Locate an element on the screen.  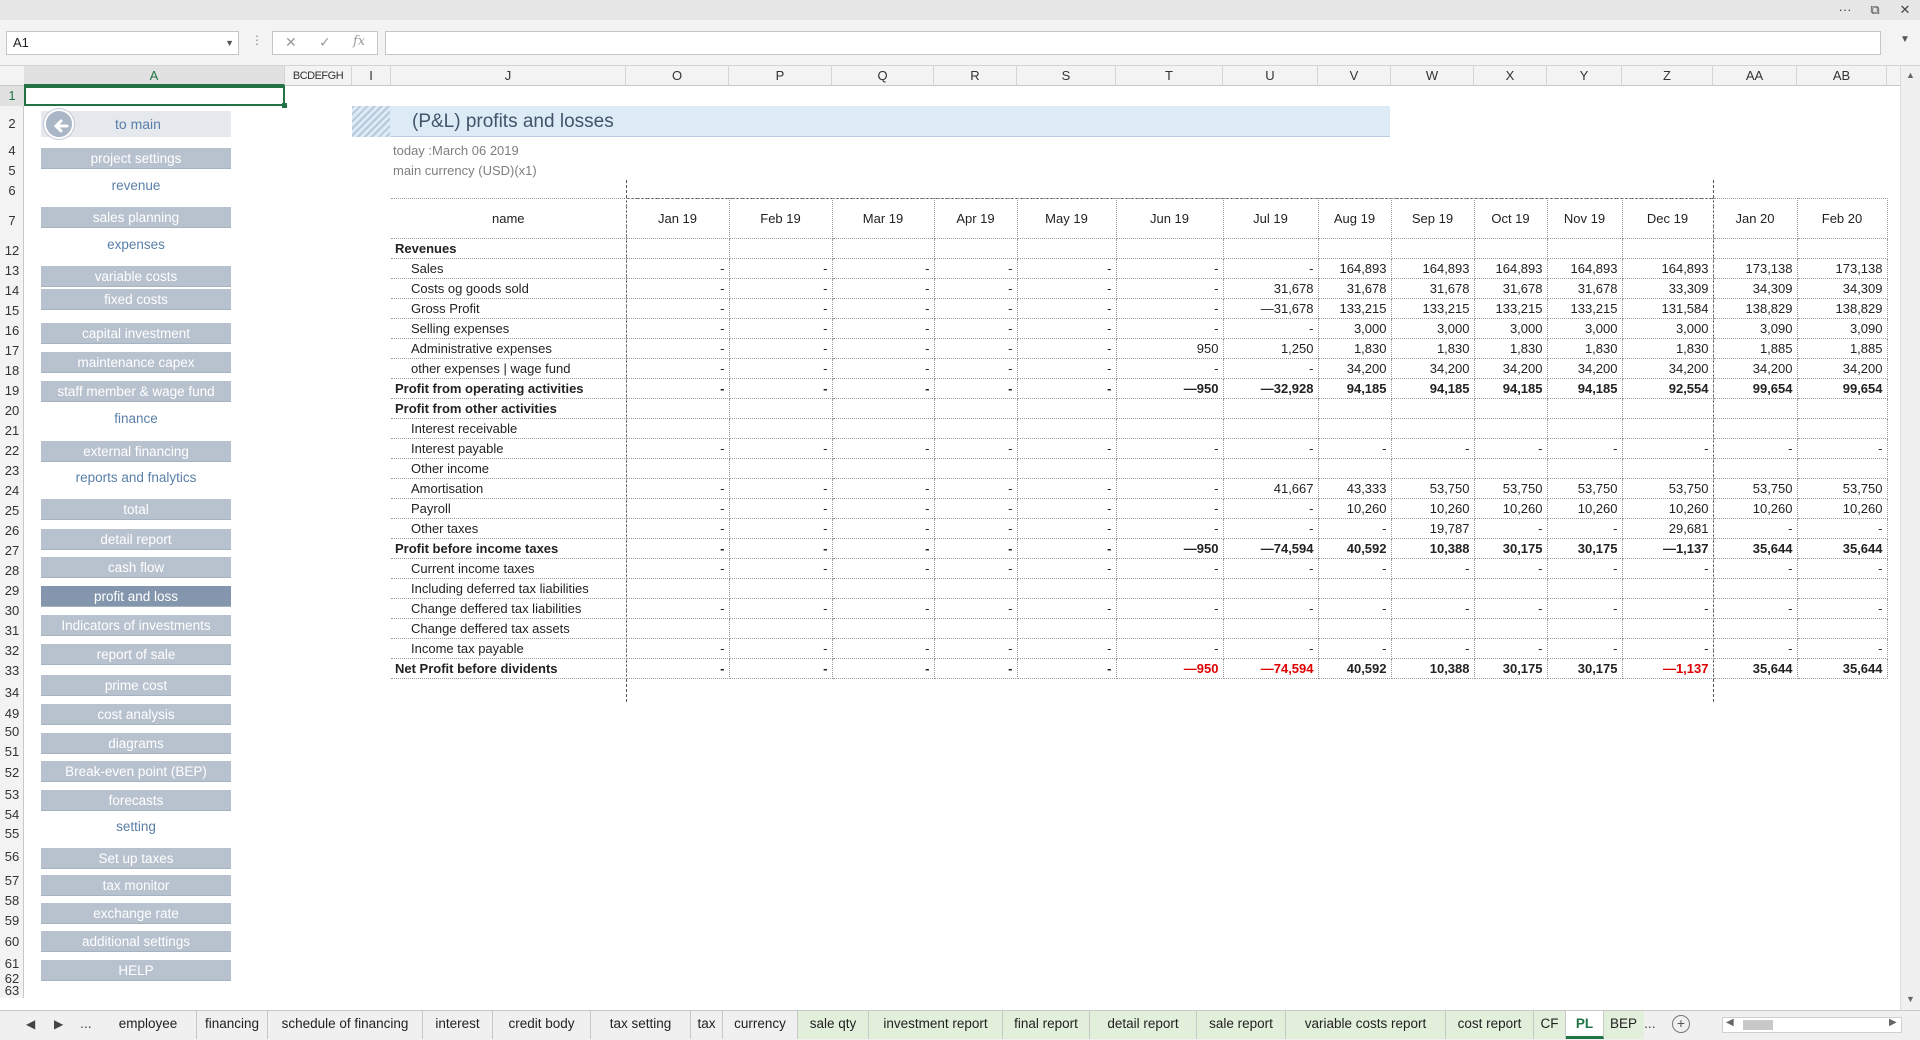
table-cell: —1,137 is located at coordinates (1668, 668).